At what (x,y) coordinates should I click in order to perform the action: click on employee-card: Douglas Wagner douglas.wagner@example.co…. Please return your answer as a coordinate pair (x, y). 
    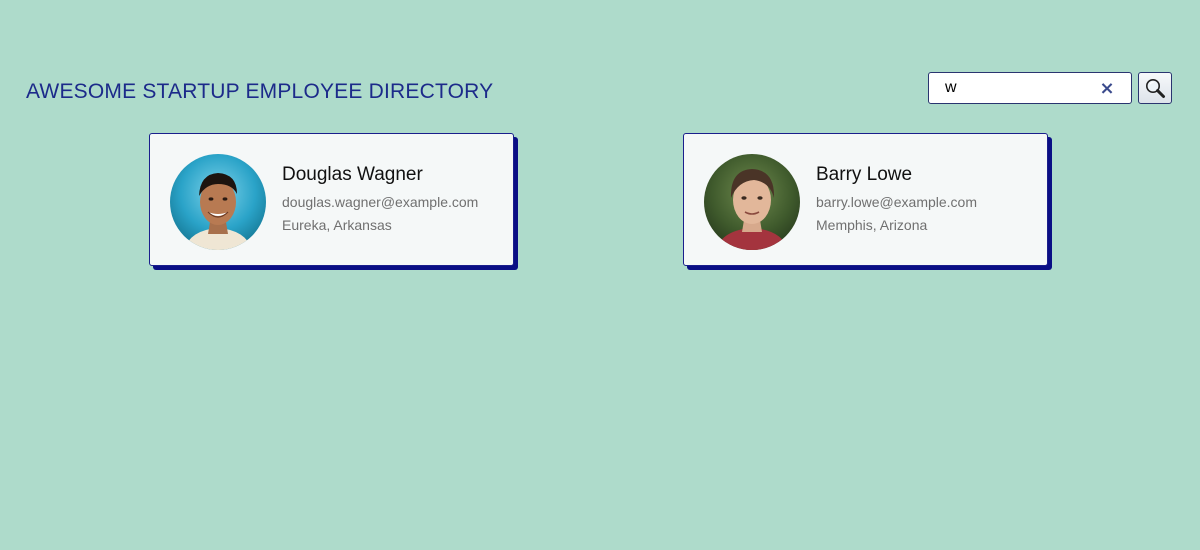
    Looking at the image, I should click on (331, 199).